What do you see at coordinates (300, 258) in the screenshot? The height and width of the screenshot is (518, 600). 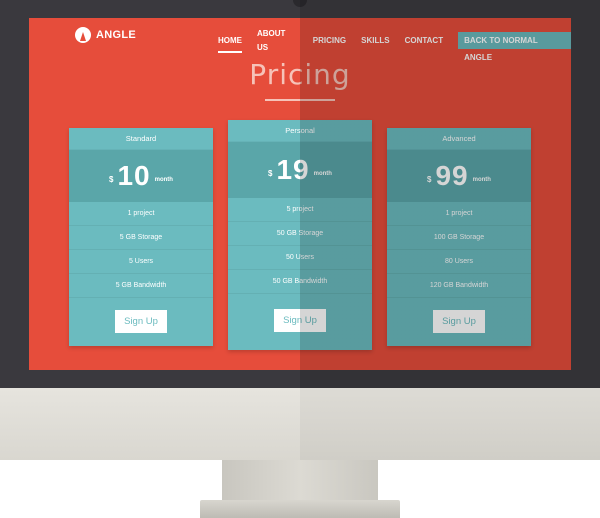 I see `feature-item: 50 Users` at bounding box center [300, 258].